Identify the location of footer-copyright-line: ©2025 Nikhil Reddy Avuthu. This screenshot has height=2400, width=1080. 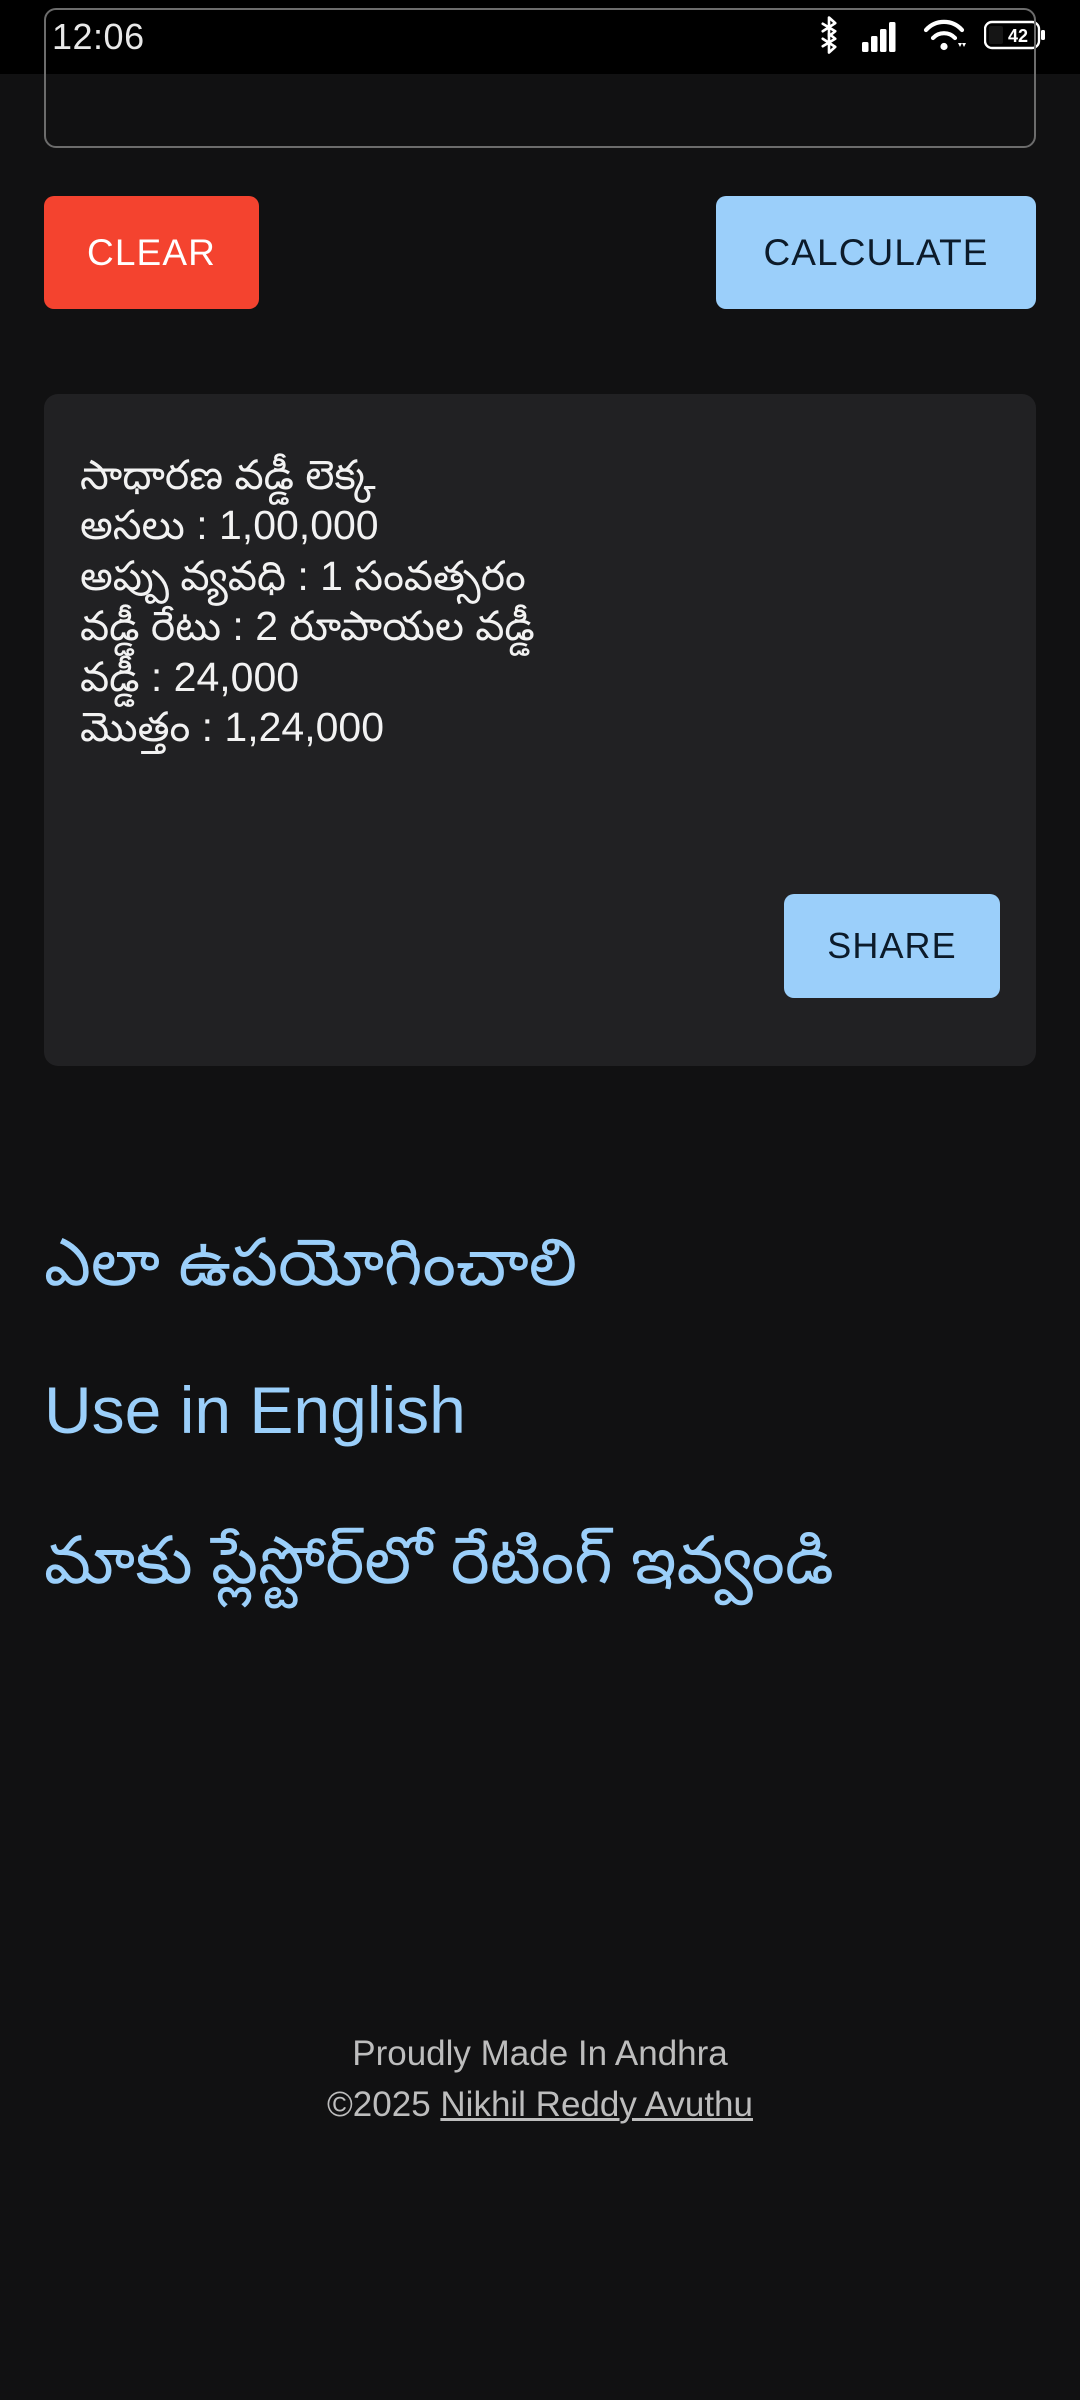
(540, 2105).